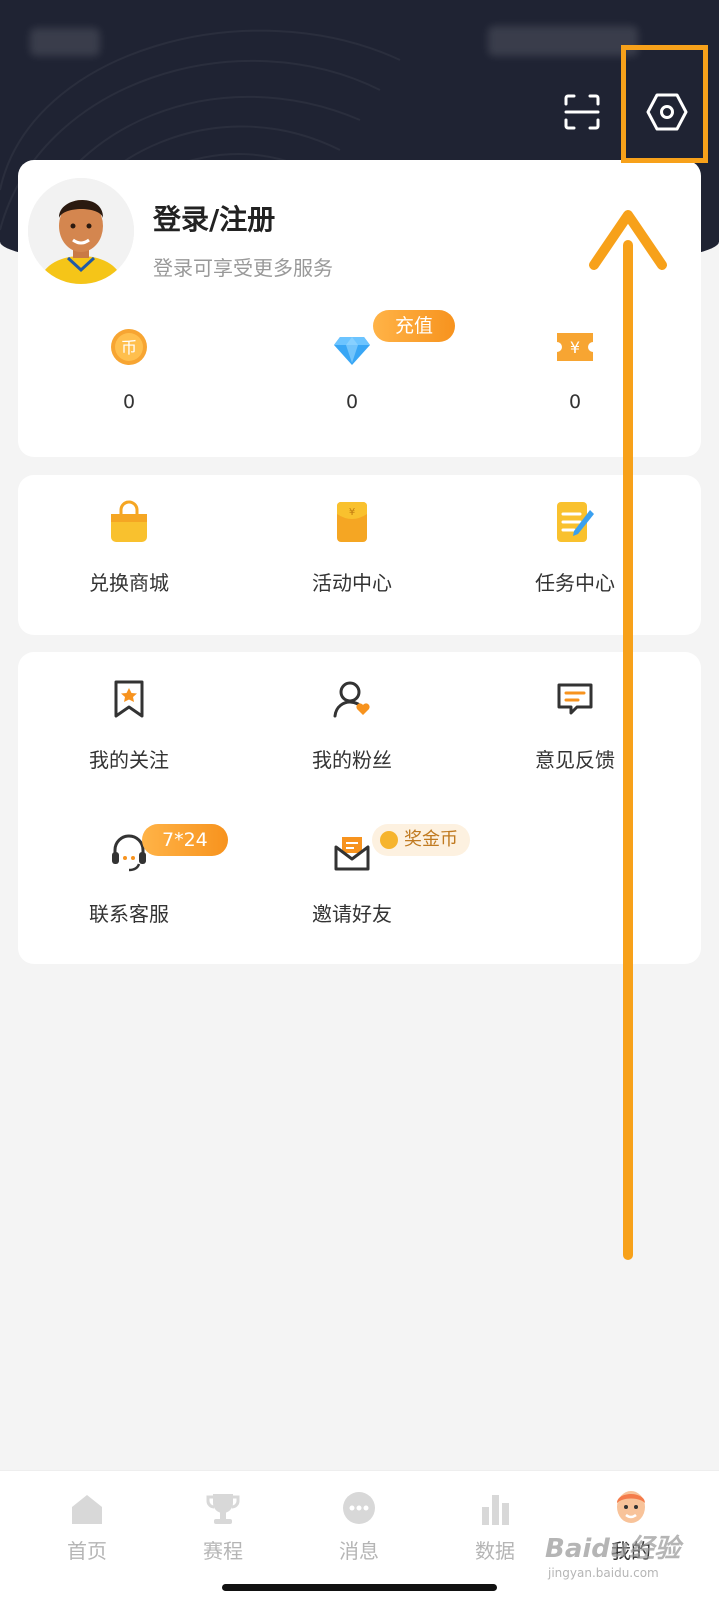  I want to click on fans-icon, so click(351, 699).